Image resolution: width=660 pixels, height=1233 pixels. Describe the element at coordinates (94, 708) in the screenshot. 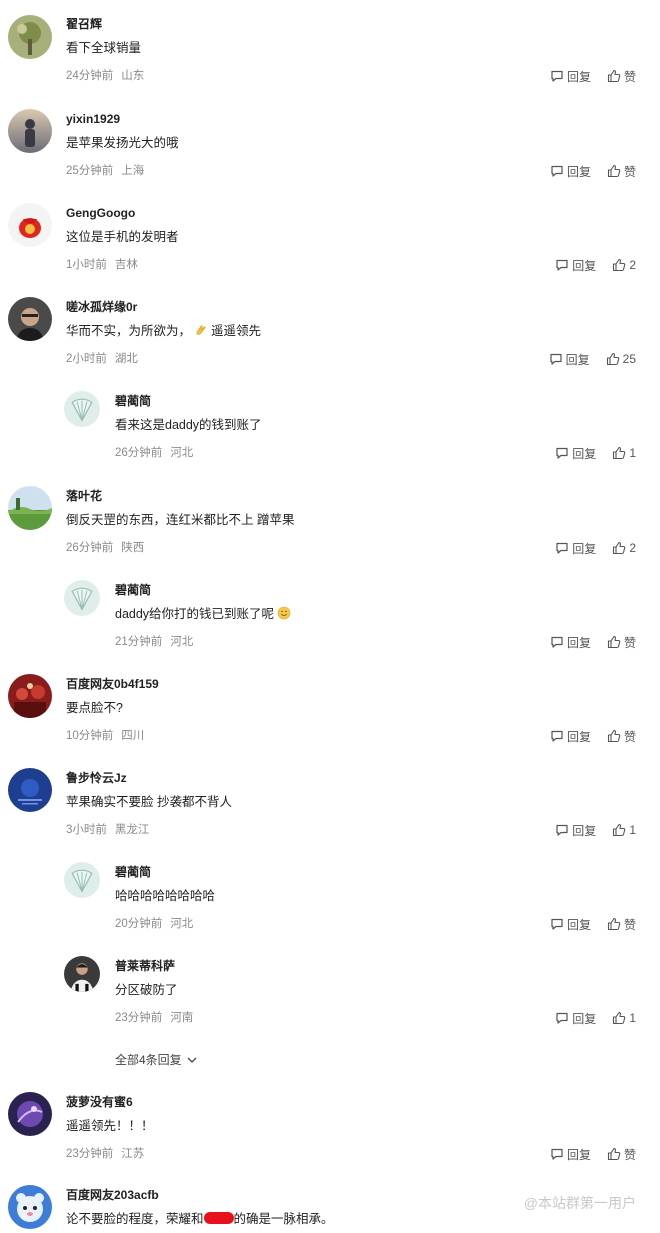

I see `comment-text: 要点脸不?` at that location.